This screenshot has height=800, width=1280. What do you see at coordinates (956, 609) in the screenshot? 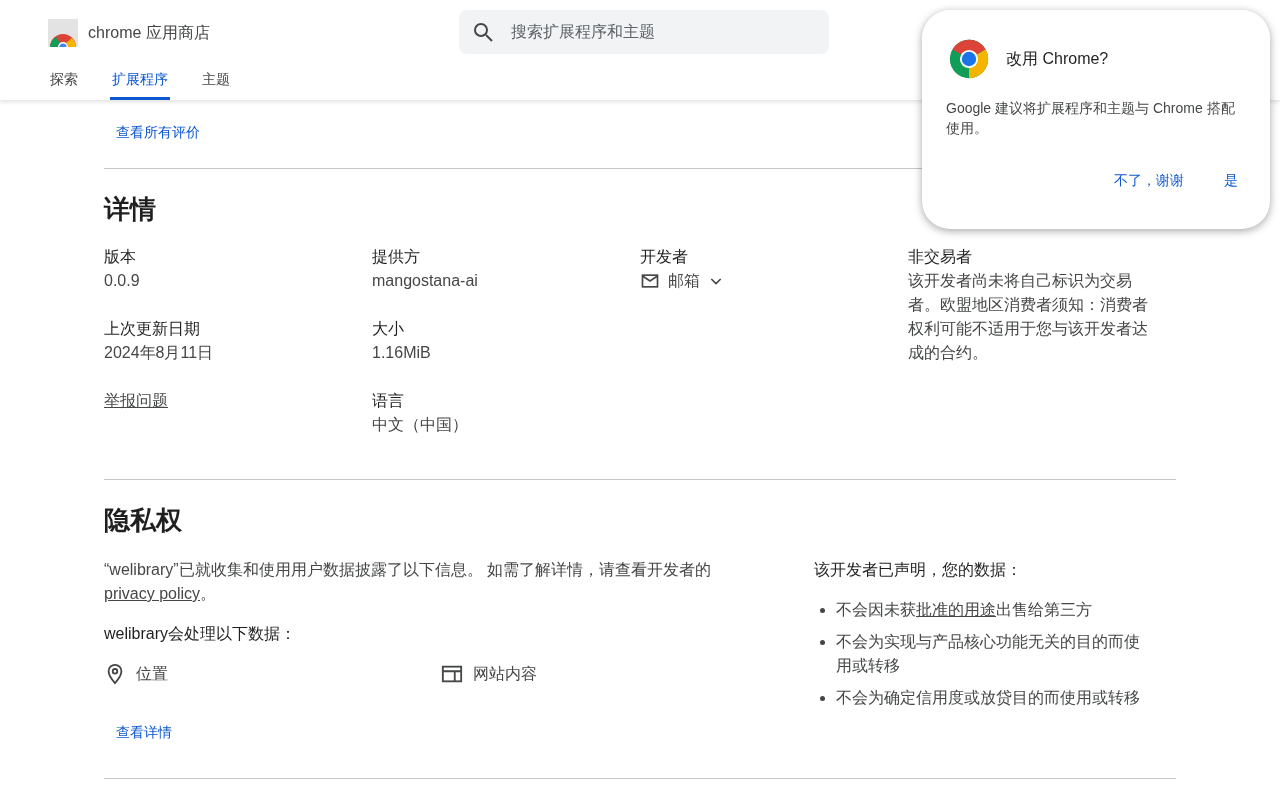
I see `approved-use-link: 批准的用途` at bounding box center [956, 609].